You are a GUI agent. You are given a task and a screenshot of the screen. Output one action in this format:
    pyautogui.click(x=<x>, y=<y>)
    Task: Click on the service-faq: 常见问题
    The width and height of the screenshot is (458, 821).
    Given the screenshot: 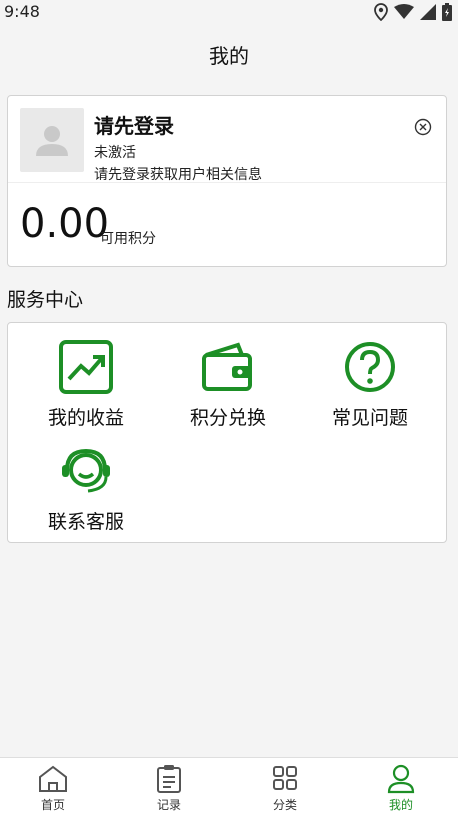 What is the action you would take?
    pyautogui.click(x=370, y=384)
    